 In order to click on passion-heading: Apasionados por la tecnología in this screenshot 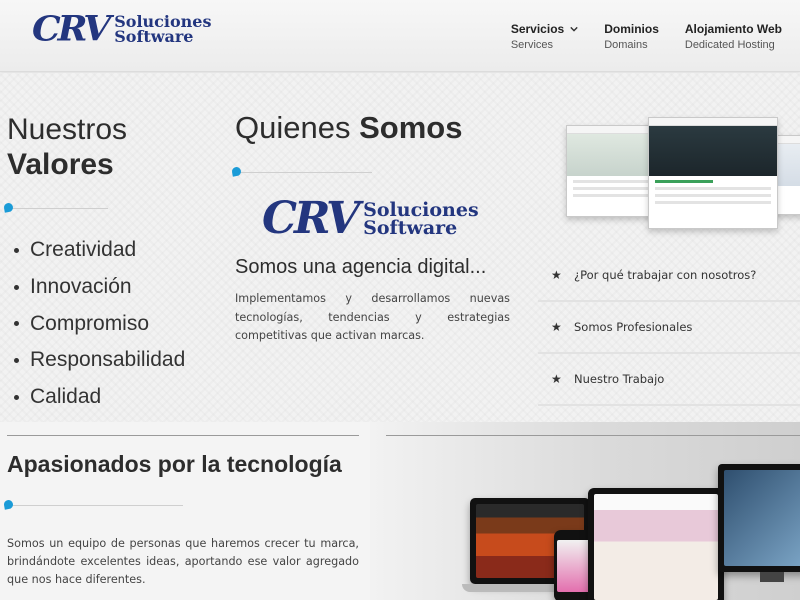, I will do `click(174, 464)`.